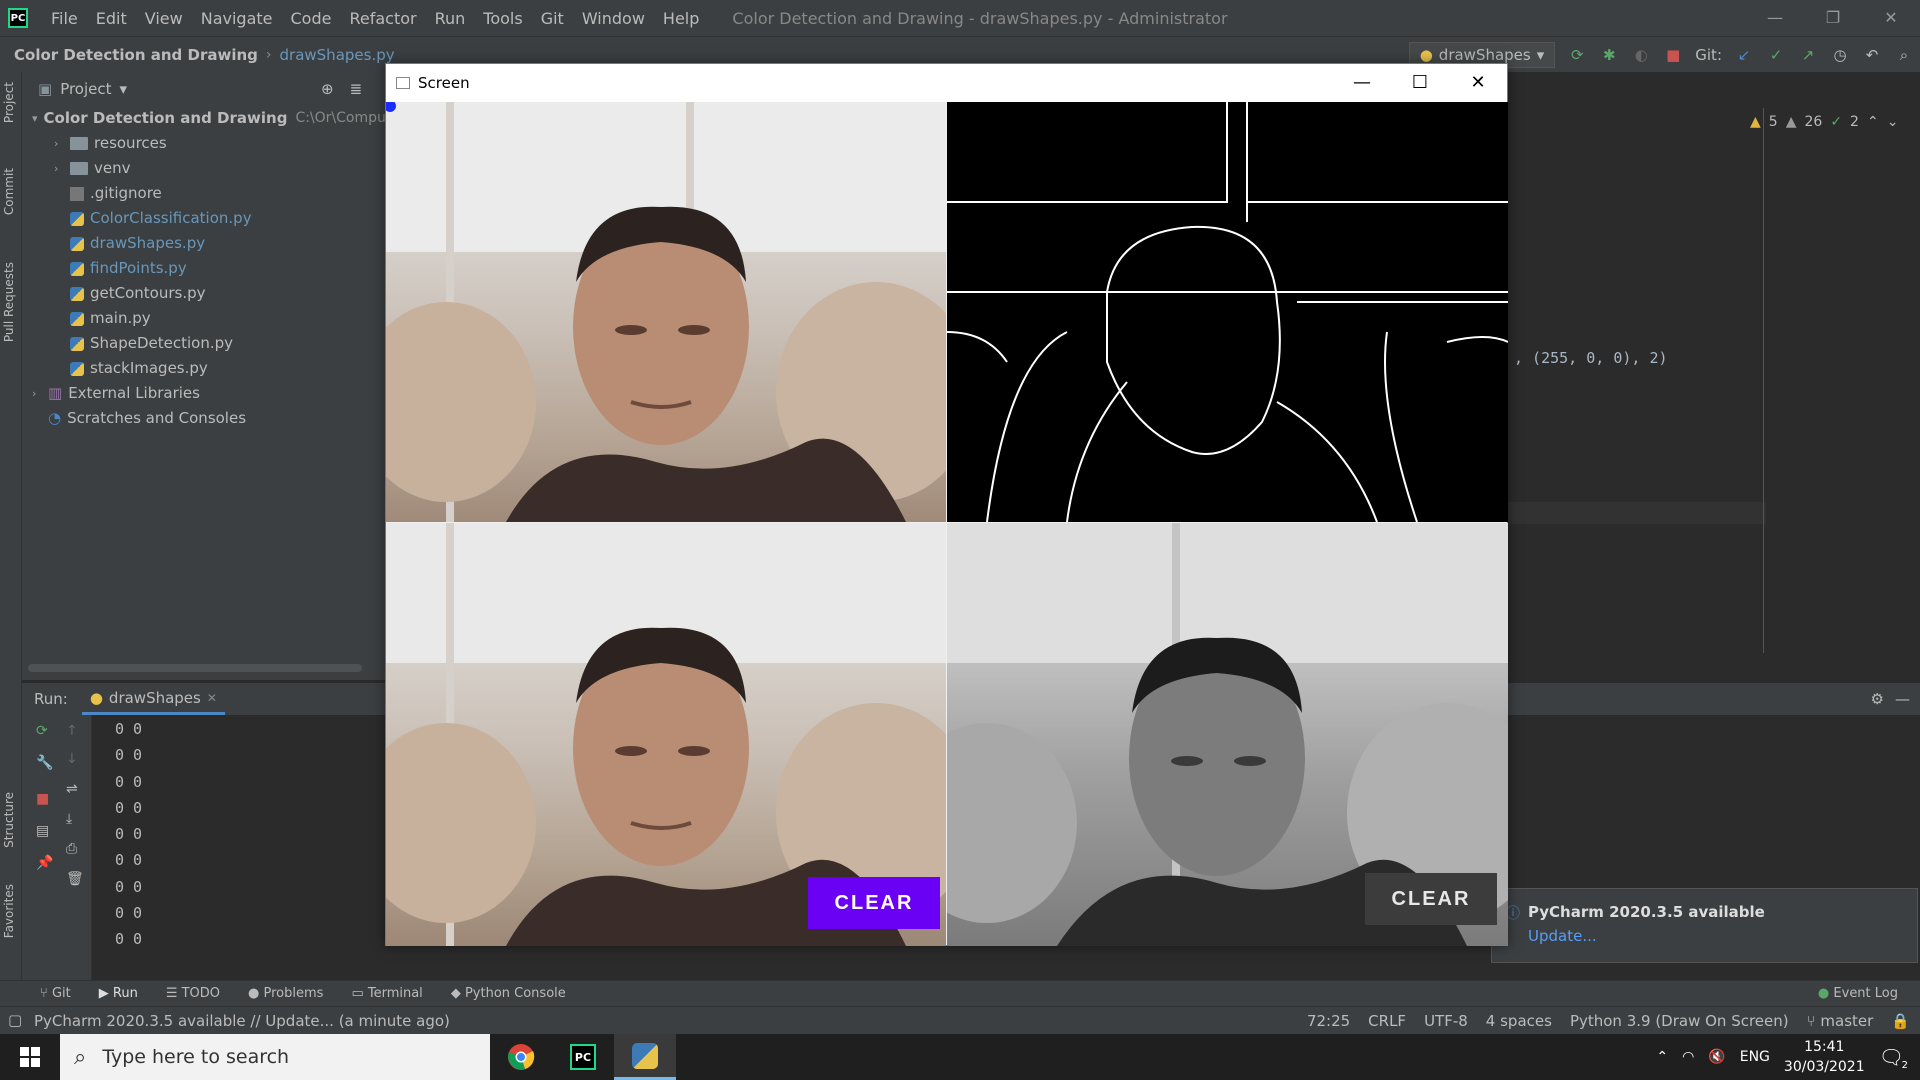  I want to click on menu-tools: Tools, so click(502, 18).